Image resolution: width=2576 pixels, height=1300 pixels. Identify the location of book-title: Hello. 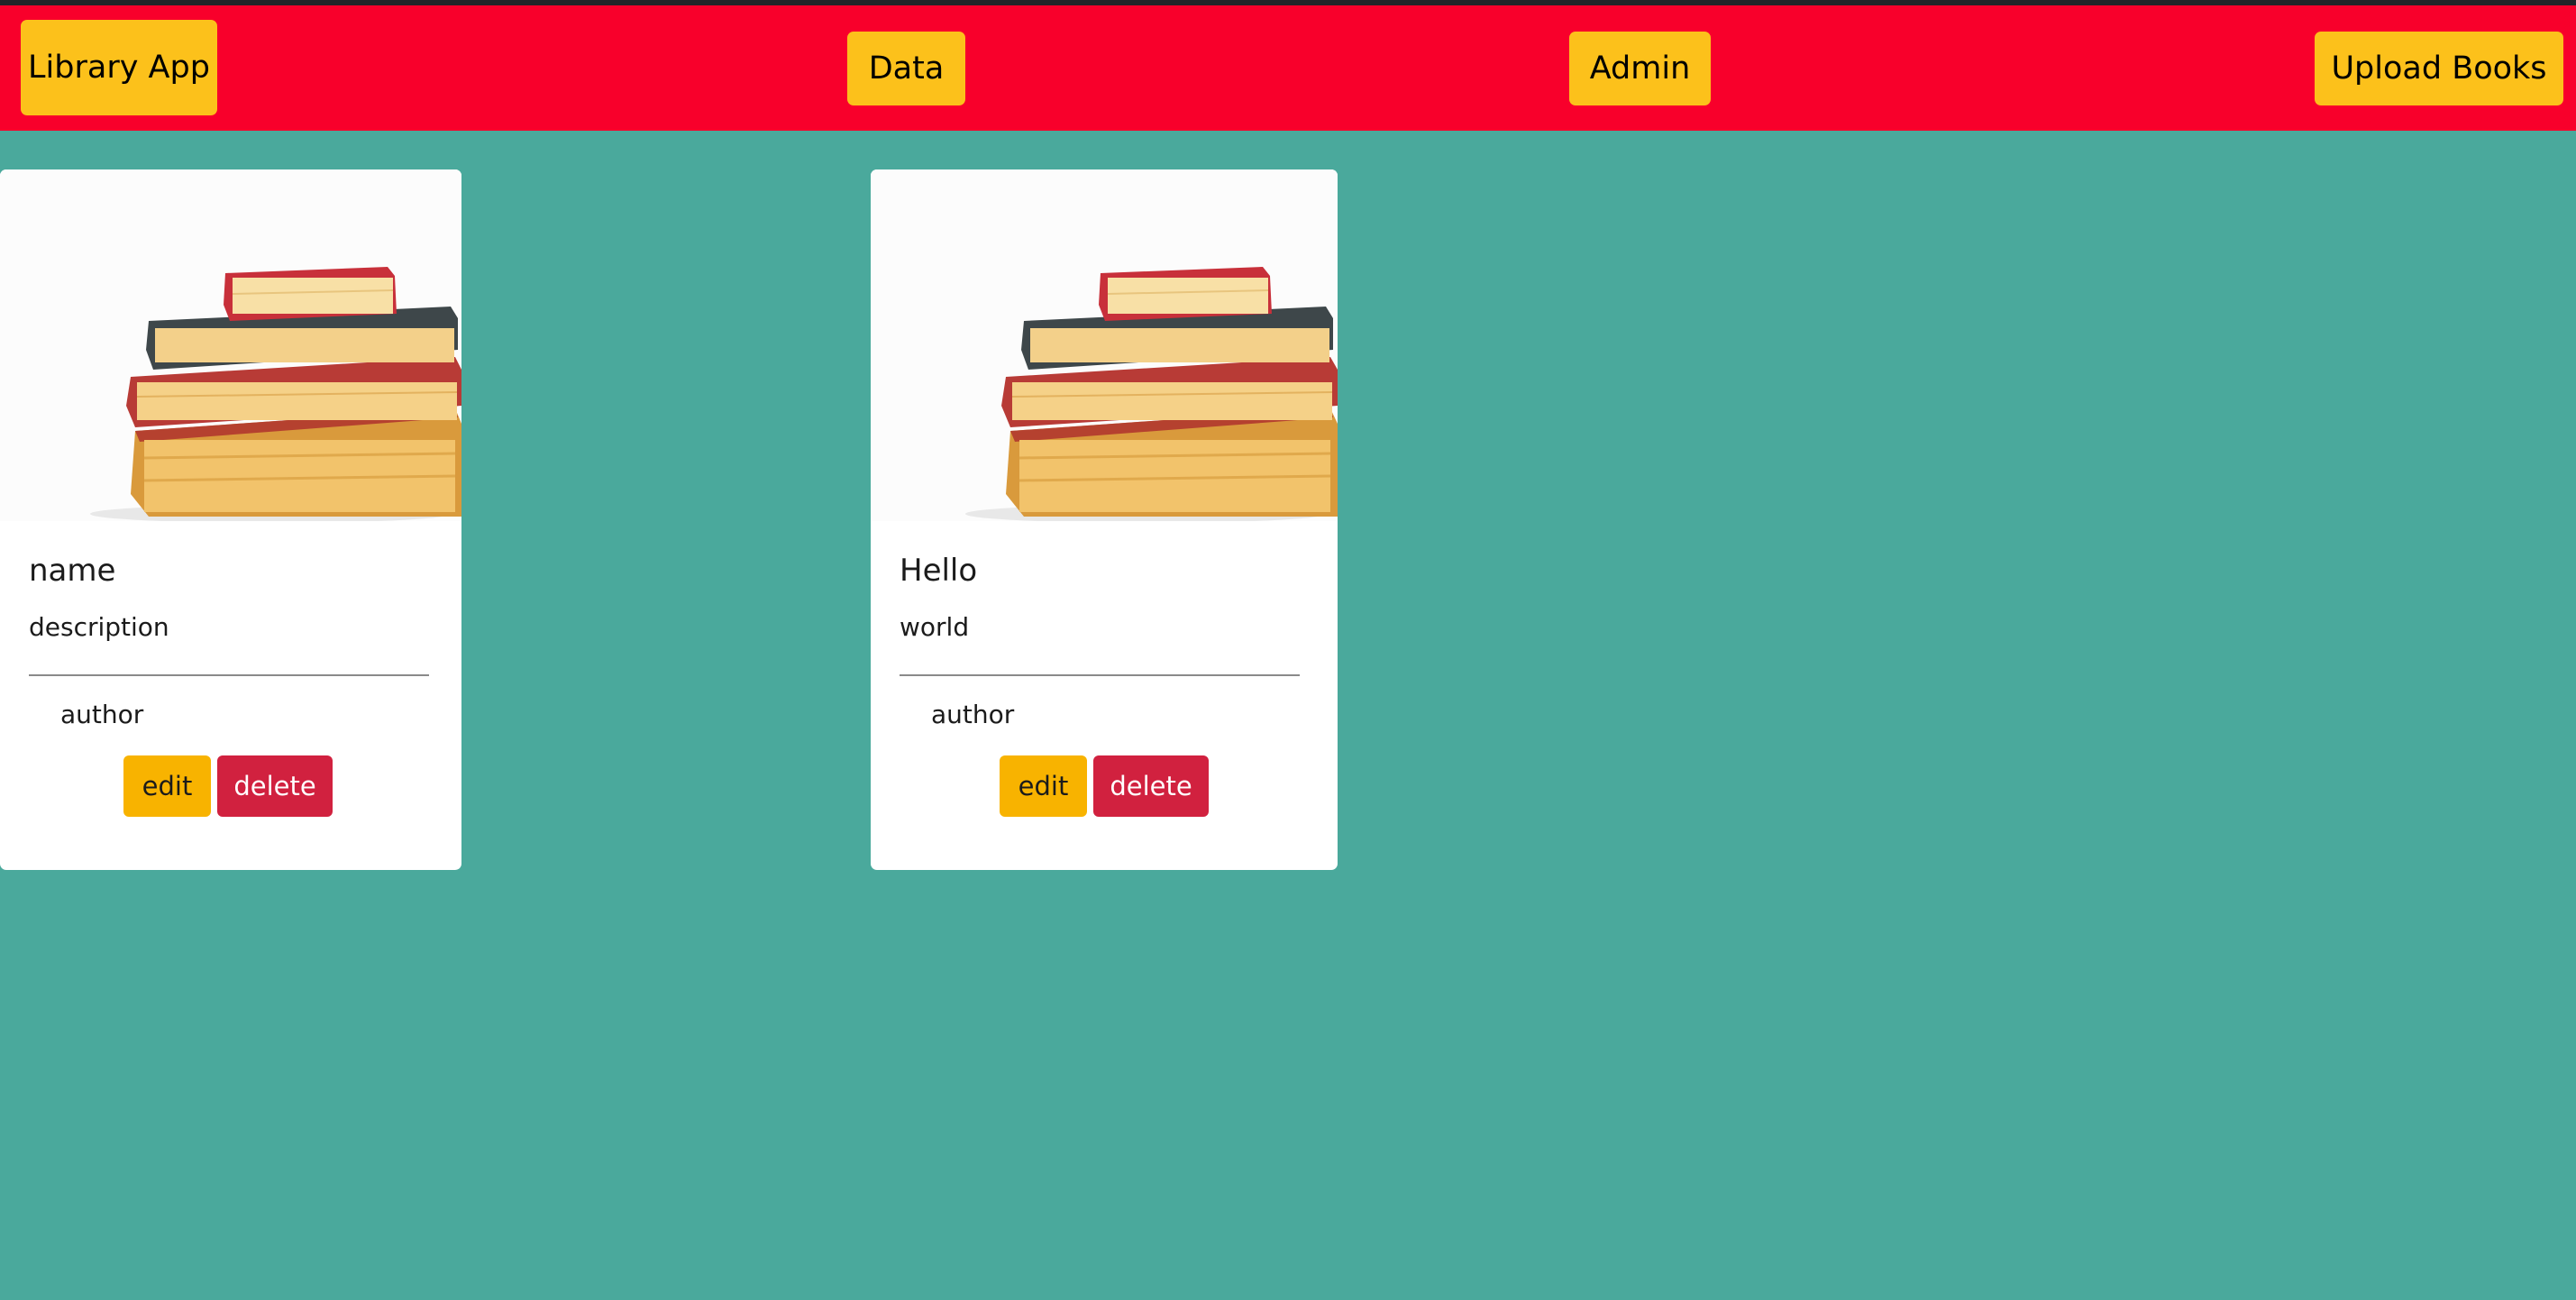
(939, 571).